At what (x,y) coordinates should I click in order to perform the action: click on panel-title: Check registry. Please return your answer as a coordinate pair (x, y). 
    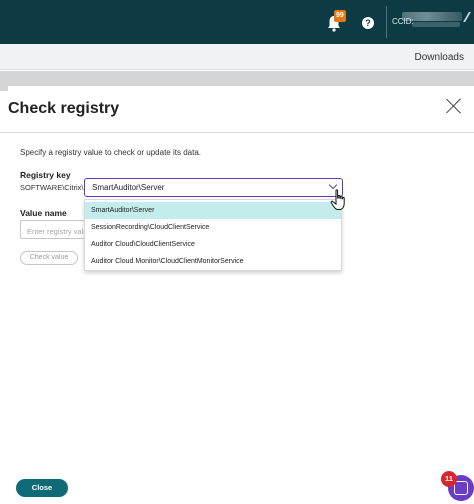
    Looking at the image, I should click on (64, 108).